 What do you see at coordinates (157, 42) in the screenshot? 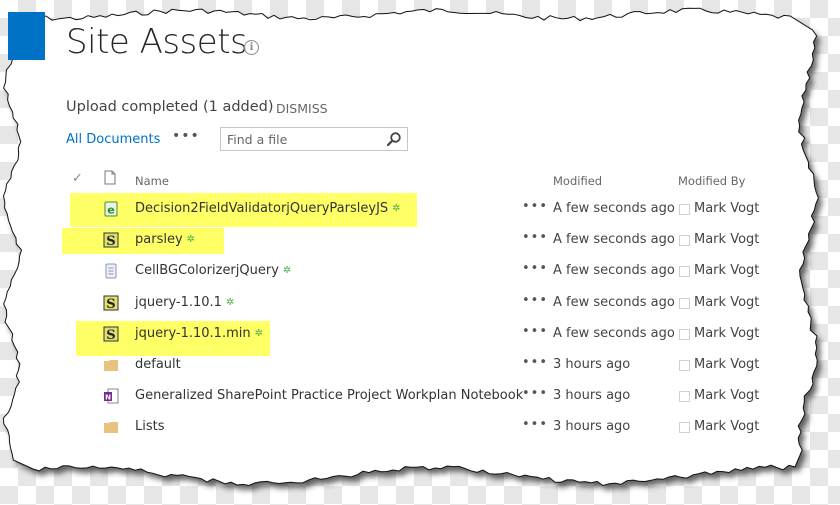
I see `page-title: Site Assets` at bounding box center [157, 42].